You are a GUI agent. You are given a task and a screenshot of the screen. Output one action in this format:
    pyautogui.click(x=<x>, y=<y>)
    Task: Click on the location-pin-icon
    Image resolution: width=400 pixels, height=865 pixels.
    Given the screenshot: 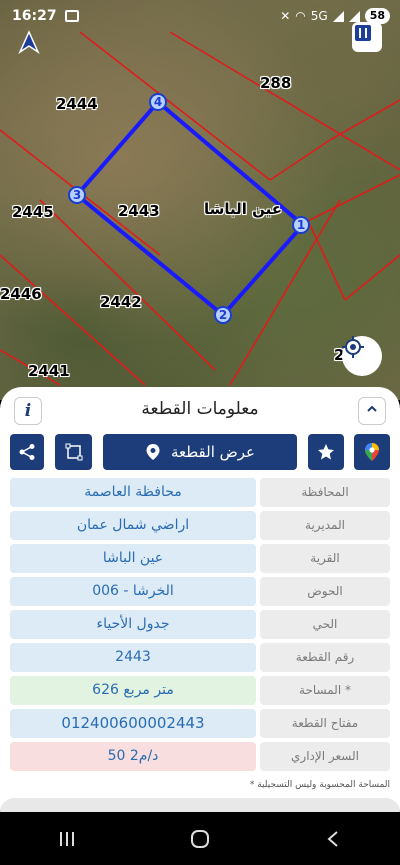 What is the action you would take?
    pyautogui.click(x=153, y=452)
    